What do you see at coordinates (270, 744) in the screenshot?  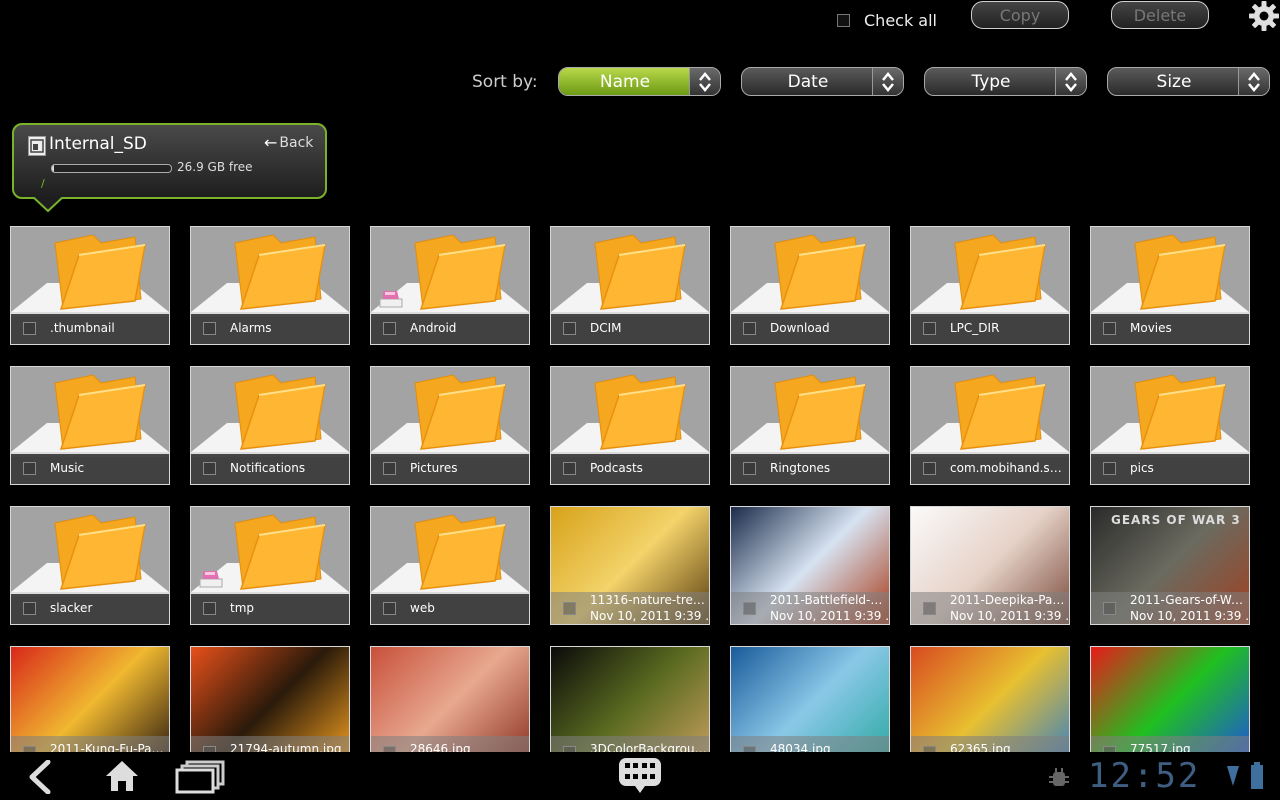 I see `item-caption: 21794-autumn.jpg` at bounding box center [270, 744].